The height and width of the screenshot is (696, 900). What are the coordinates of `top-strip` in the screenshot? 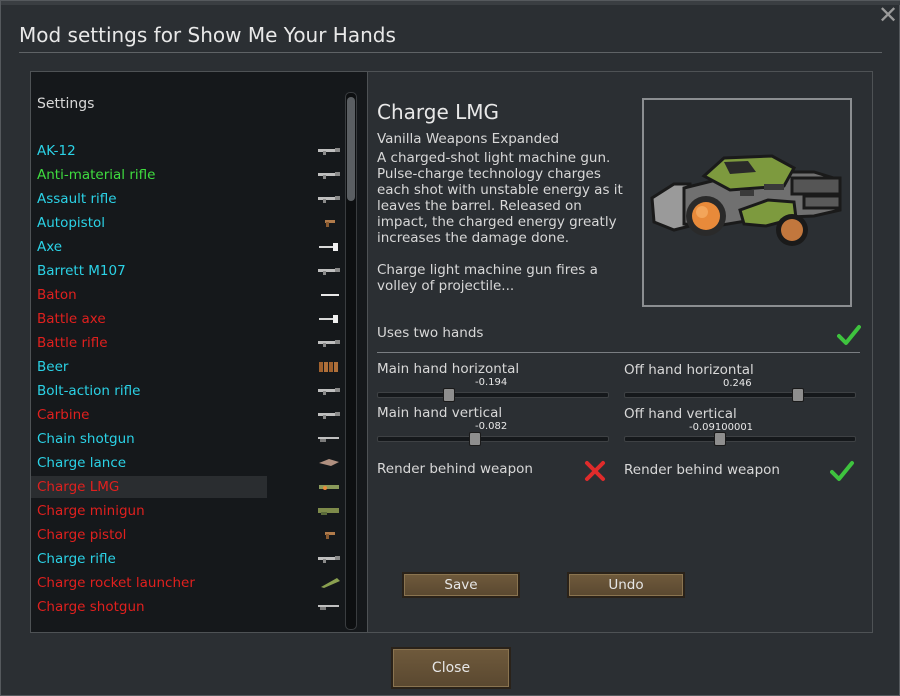 It's located at (450, 3).